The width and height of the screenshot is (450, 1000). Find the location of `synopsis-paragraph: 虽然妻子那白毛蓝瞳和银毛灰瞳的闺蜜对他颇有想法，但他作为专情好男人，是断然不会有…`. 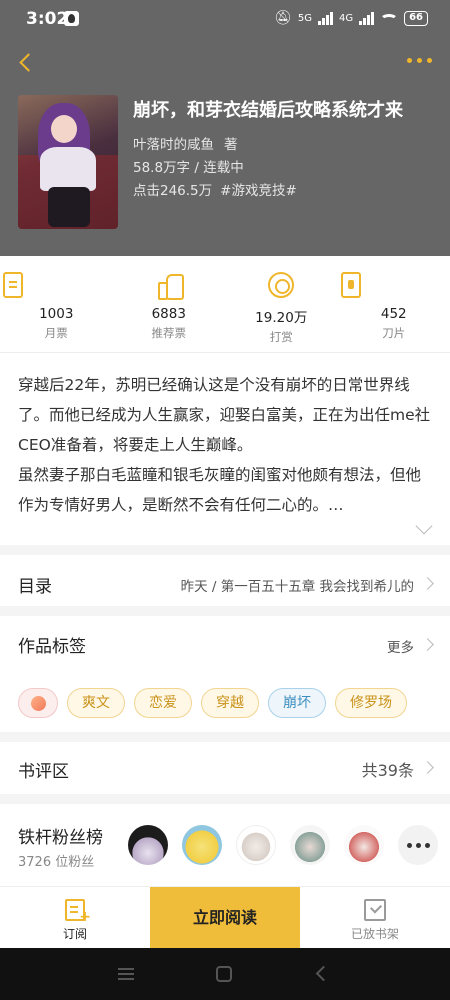

synopsis-paragraph: 虽然妻子那白毛蓝瞳和银毛灰瞳的闺蜜对他颇有想法，但他作为专情好男人，是断然不会有… is located at coordinates (220, 490).